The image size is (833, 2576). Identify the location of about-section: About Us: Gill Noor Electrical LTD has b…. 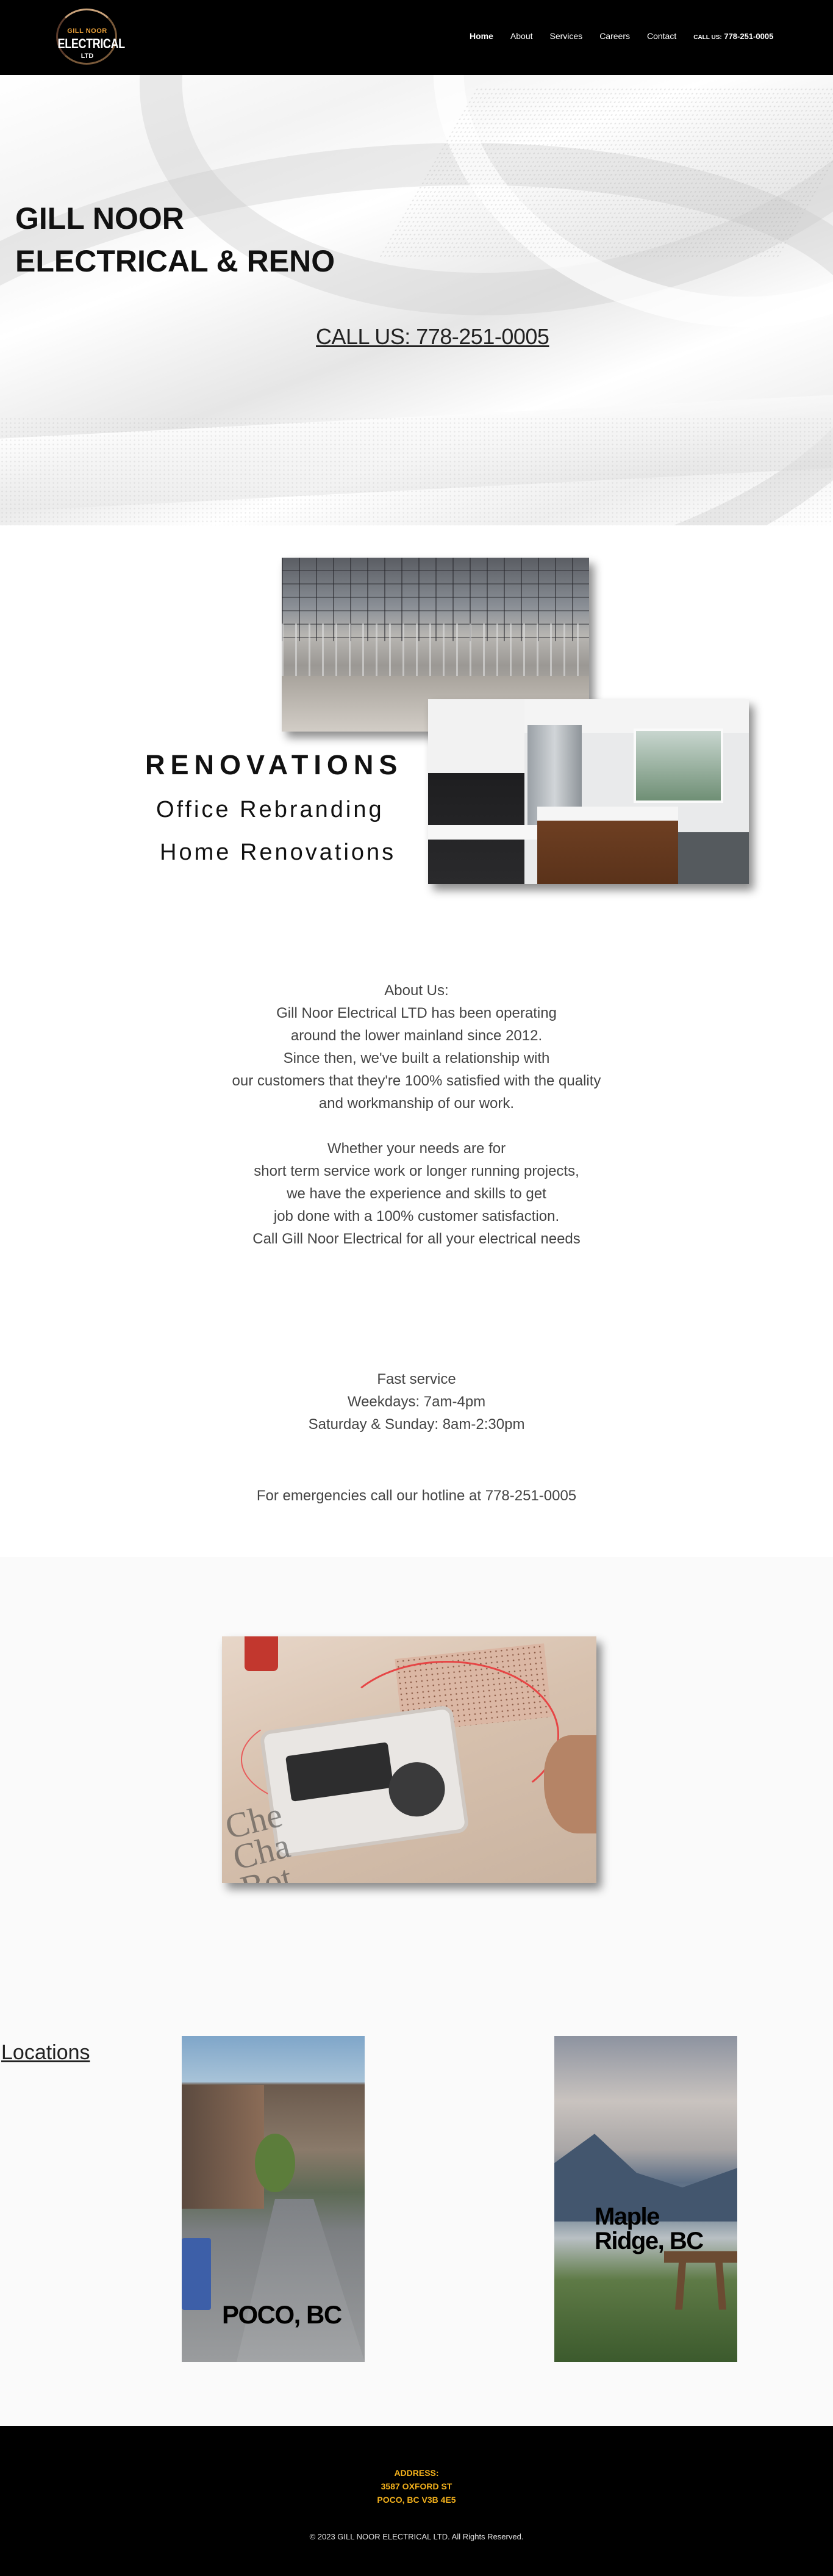
(416, 1114).